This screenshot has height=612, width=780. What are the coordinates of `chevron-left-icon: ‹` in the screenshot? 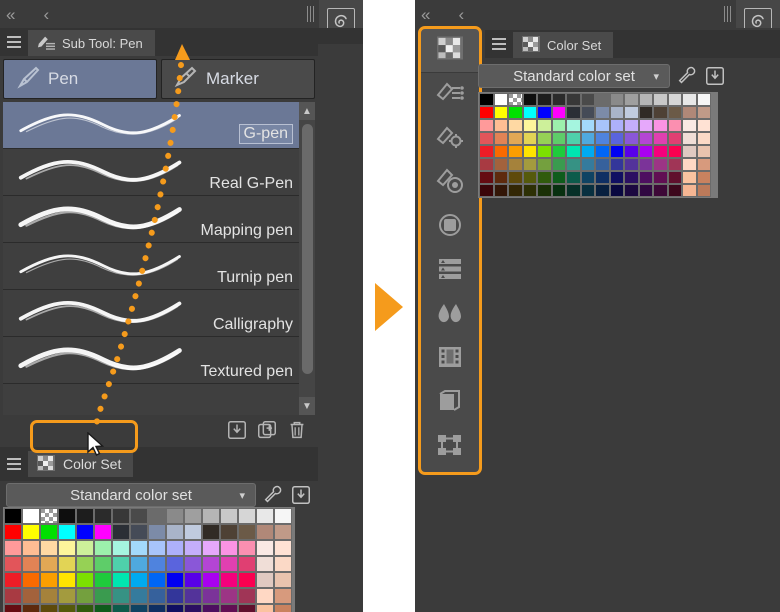 It's located at (453, 14).